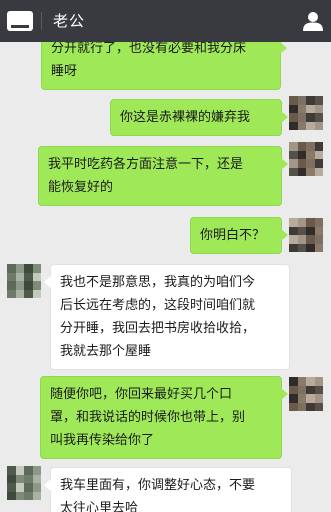  What do you see at coordinates (233, 235) in the screenshot?
I see `message-line: 你明白不？` at bounding box center [233, 235].